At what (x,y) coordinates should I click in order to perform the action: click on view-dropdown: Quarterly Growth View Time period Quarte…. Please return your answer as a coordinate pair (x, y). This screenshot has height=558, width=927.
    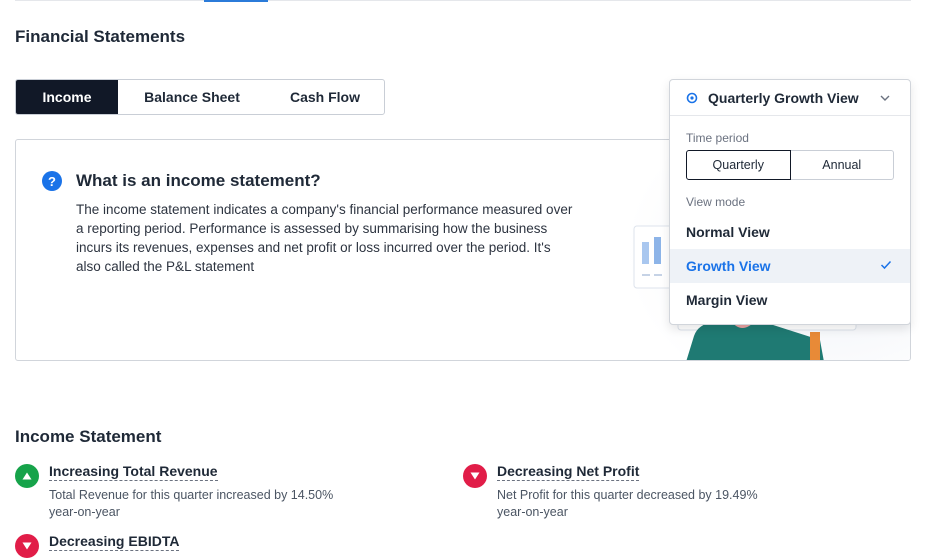
    Looking at the image, I should click on (790, 202).